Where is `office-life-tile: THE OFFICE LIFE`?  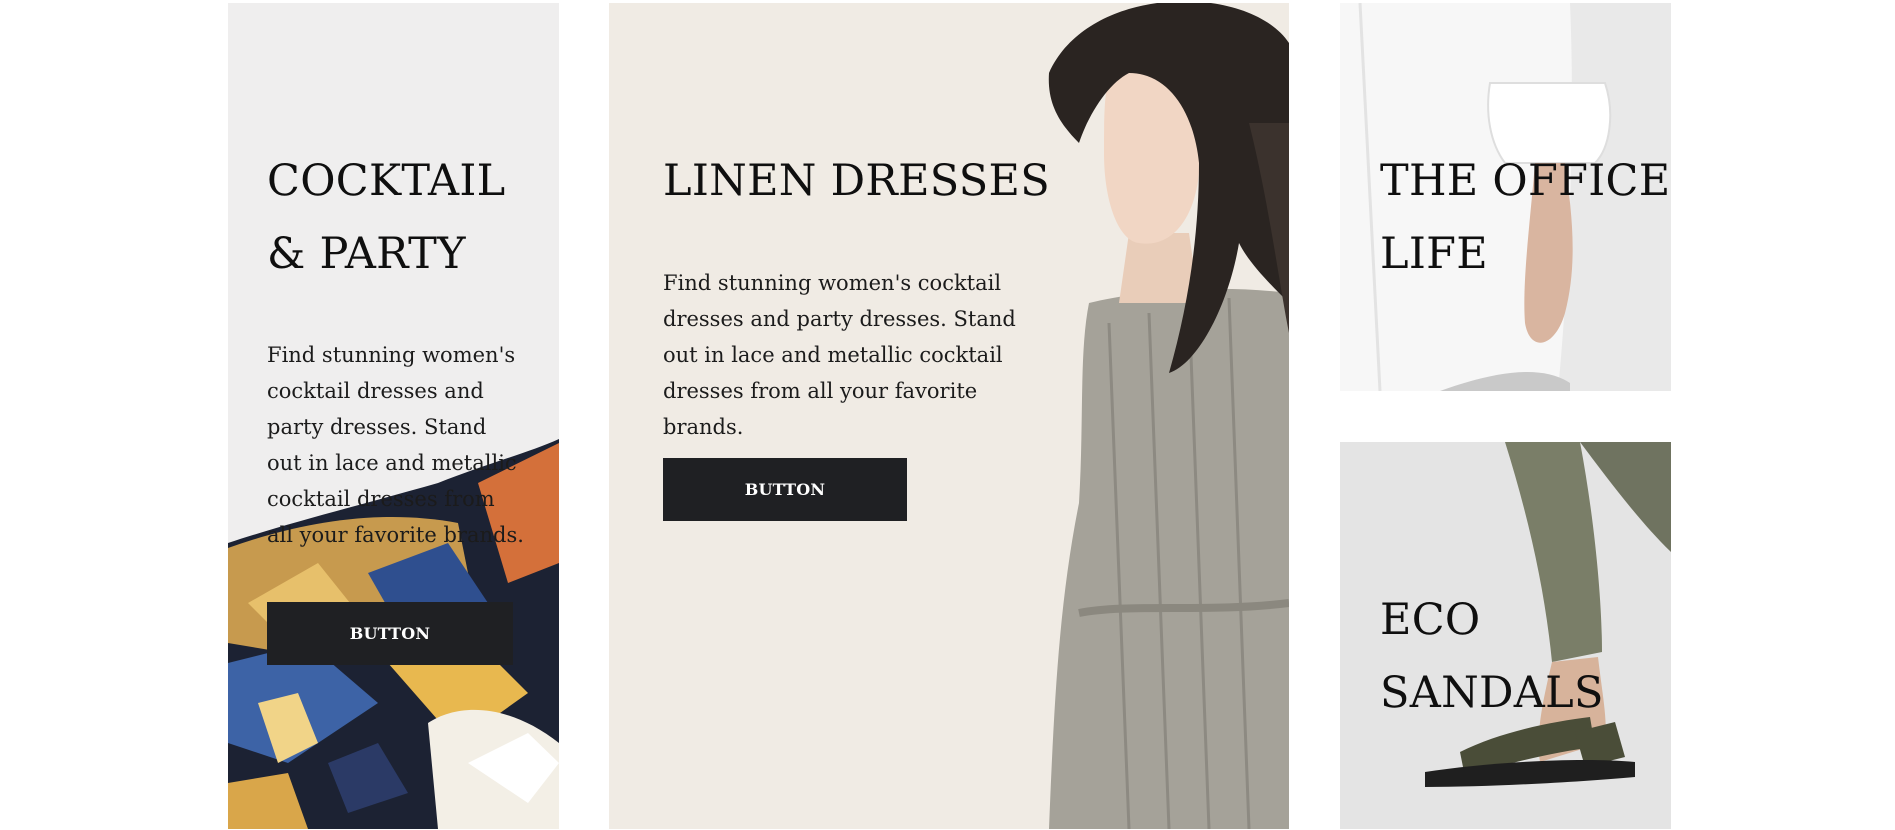 office-life-tile: THE OFFICE LIFE is located at coordinates (1505, 197).